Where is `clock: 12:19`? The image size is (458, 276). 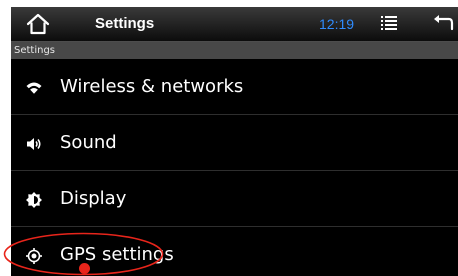 clock: 12:19 is located at coordinates (337, 24).